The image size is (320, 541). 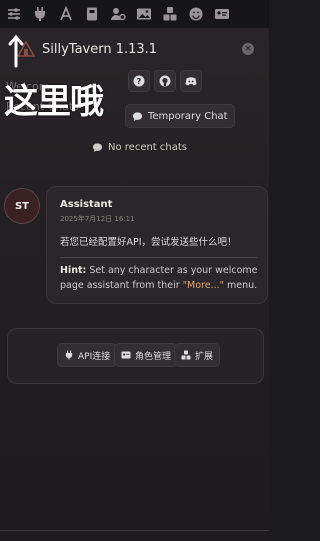 I want to click on quick-actions-panel: API连接 角色管理 扩展, so click(x=135, y=356).